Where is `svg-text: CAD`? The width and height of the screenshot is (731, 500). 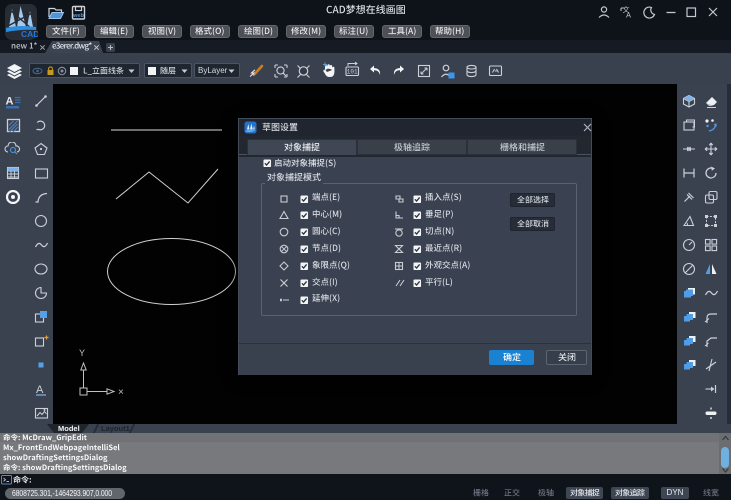
svg-text: CAD is located at coordinates (29, 34).